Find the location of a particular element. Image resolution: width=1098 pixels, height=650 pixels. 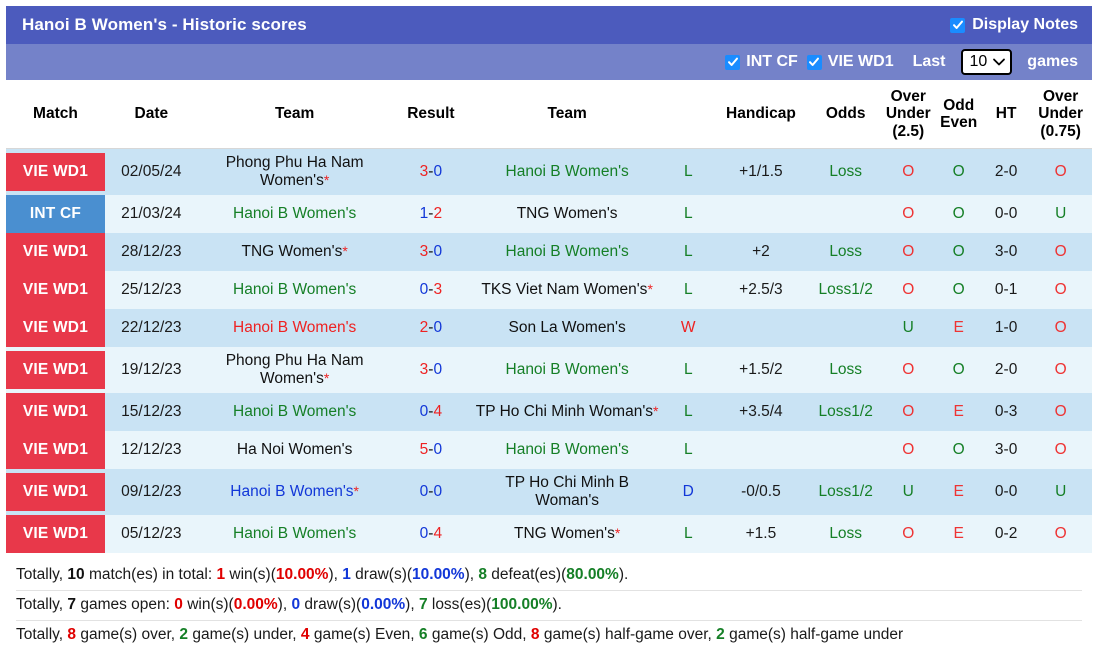

s1-p6: ), is located at coordinates (471, 574).